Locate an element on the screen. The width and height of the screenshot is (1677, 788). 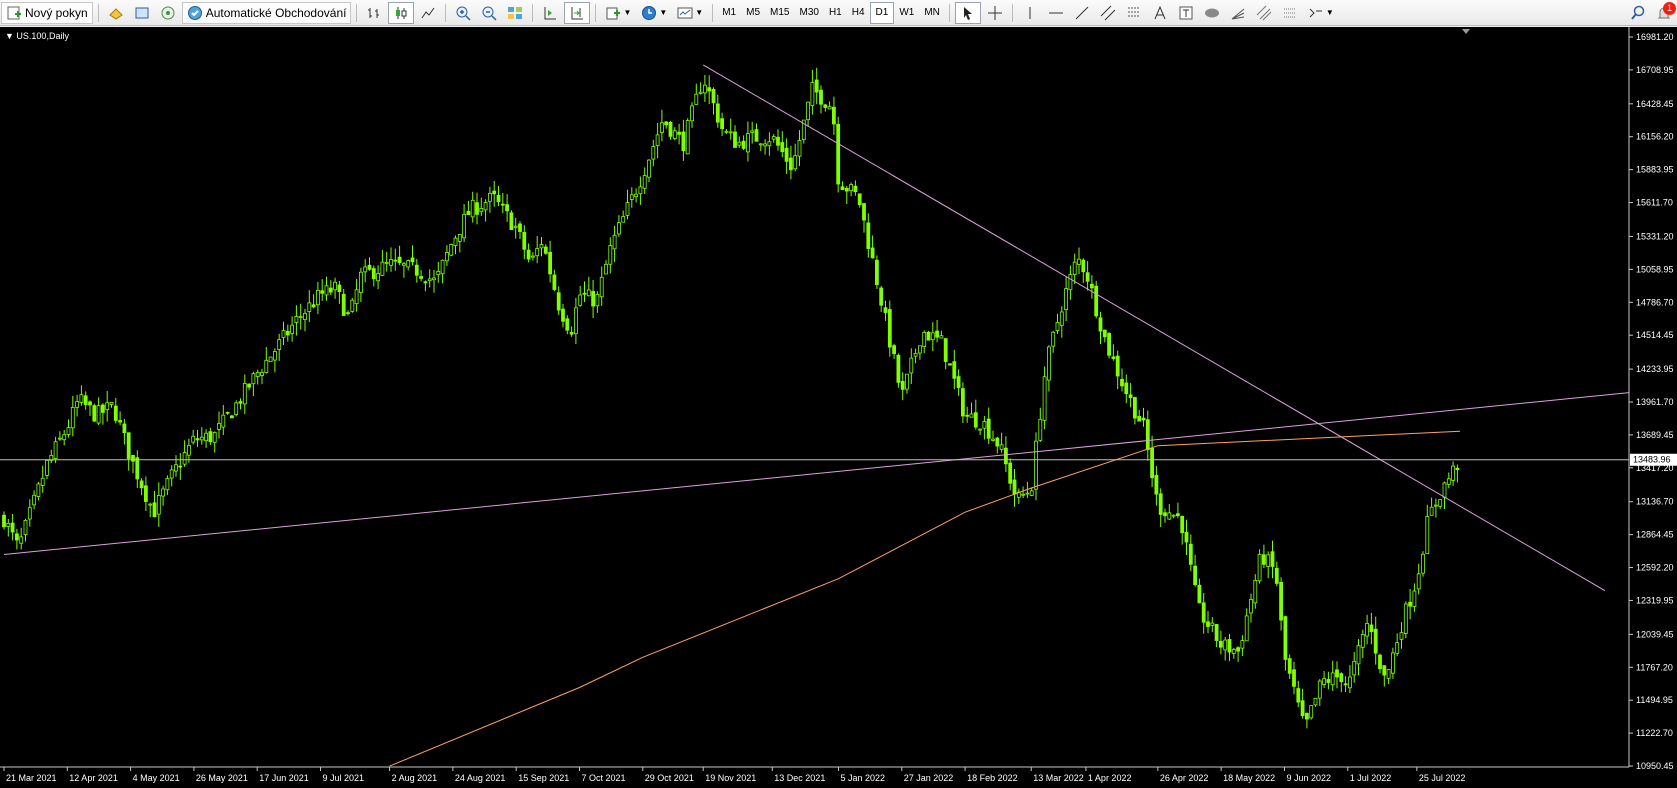
new-order-button: Nový pokyn is located at coordinates (47, 12).